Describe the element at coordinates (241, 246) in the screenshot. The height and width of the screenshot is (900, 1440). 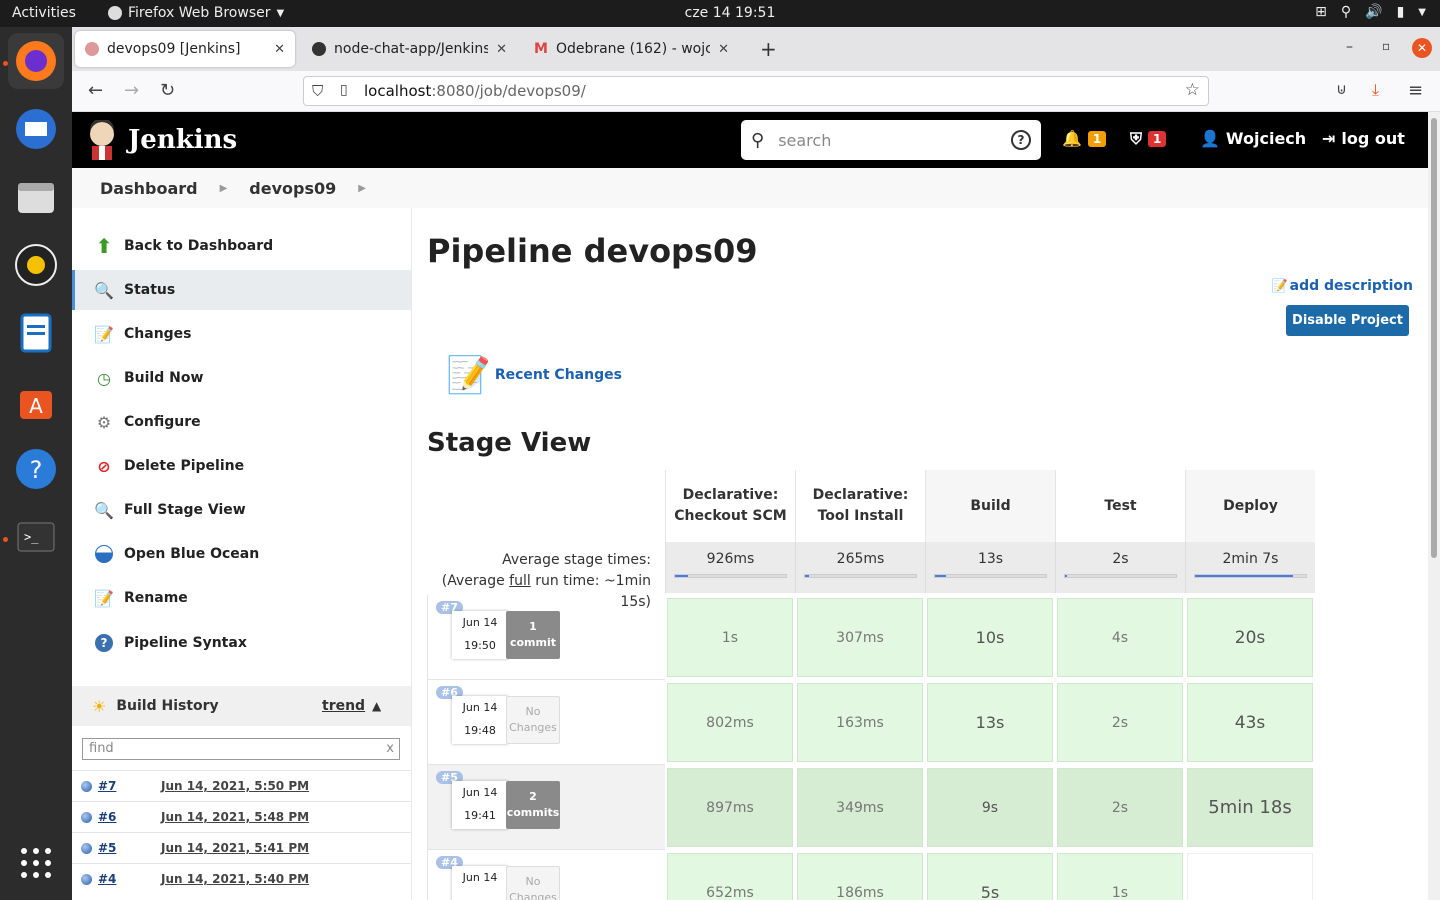
I see `sidebar-item-back-to-dashboard: ⬆ Back to Dashboard` at that location.